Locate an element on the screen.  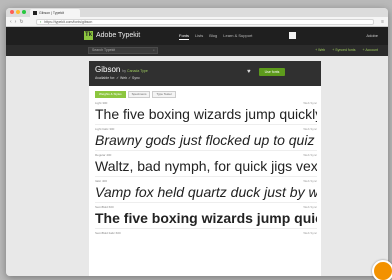
minimize-window-button is located at coordinates (18, 12).